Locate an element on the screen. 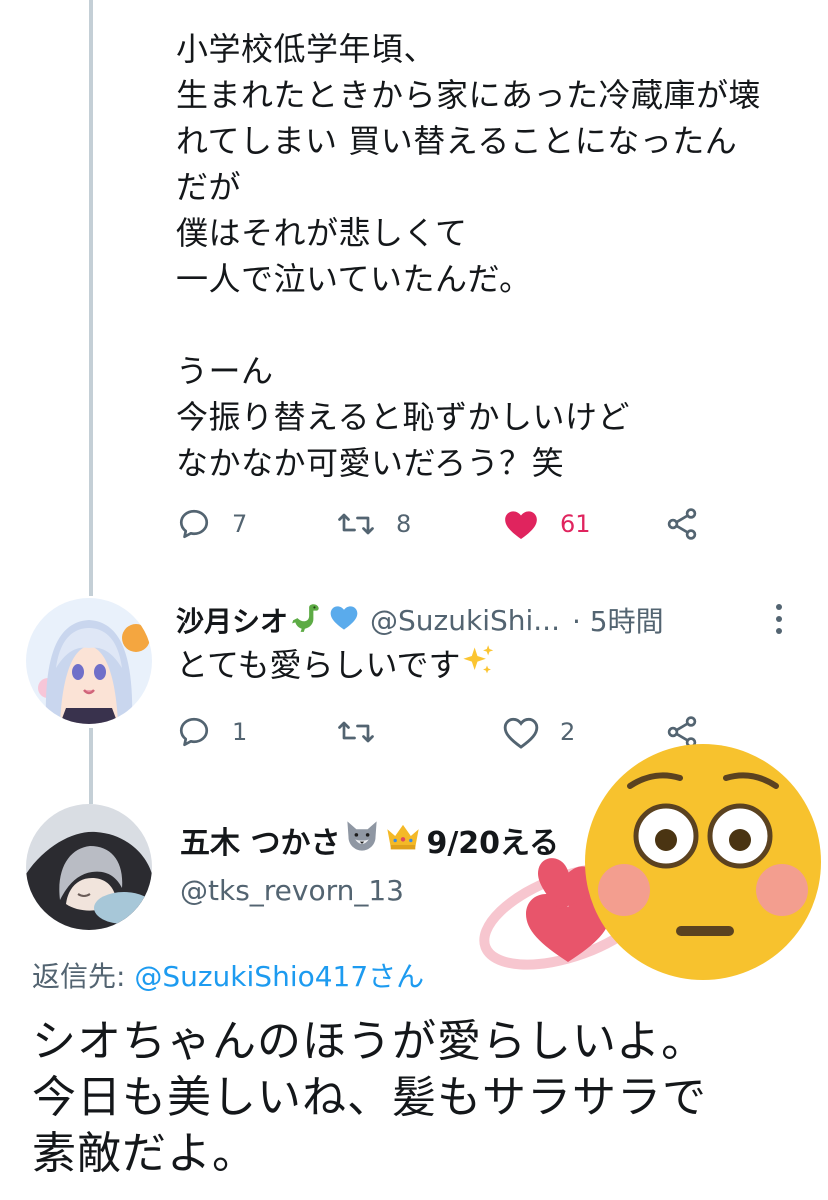  share-icon is located at coordinates (682, 524).